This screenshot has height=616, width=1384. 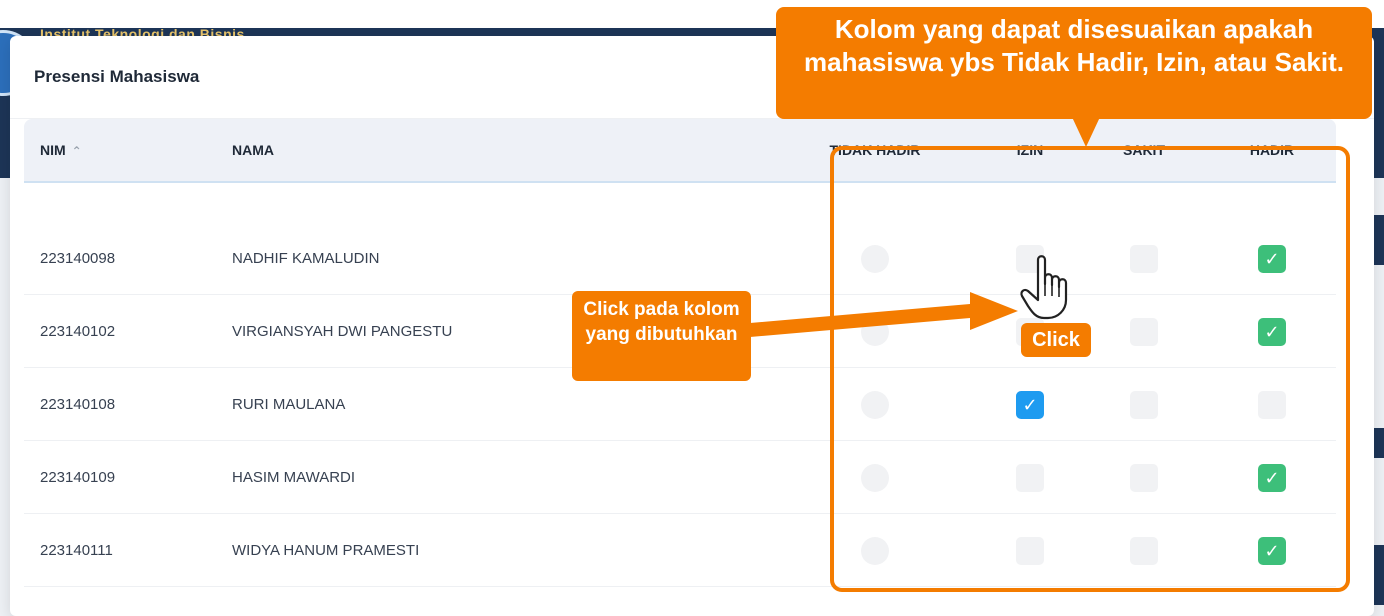 I want to click on annotation-mid-callout: Click pada kolom yang dibutuhkan, so click(x=661, y=336).